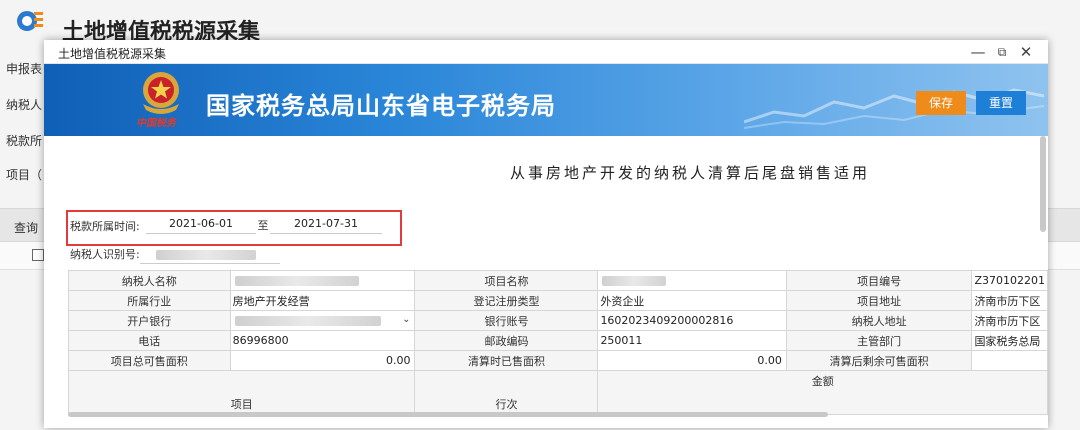 The width and height of the screenshot is (1080, 430). I want to click on table-row: 项目总可售面积 0.00 清算时已售面积 0.00 清算后剩余可售面积, so click(558, 360).